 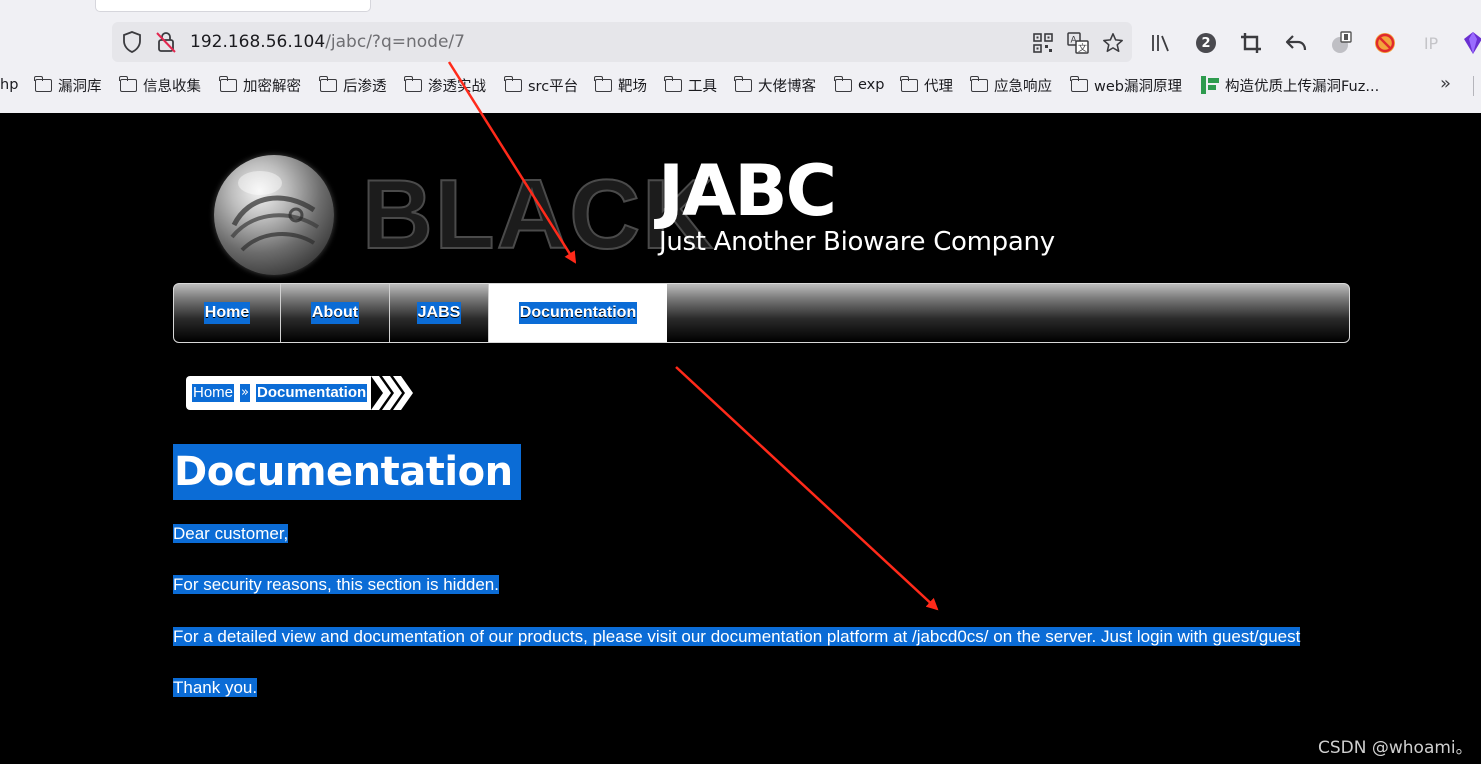 I want to click on bookmark-label: 漏洞库, so click(x=80, y=86).